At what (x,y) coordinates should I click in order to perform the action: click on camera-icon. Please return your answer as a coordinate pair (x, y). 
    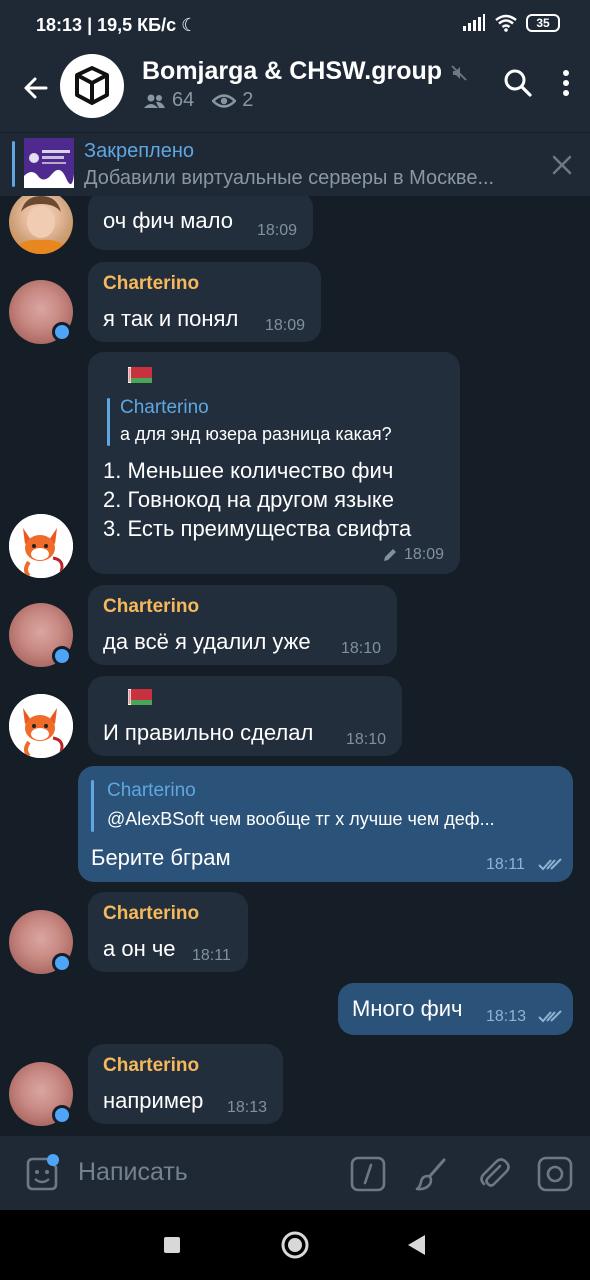
    Looking at the image, I should click on (555, 1174).